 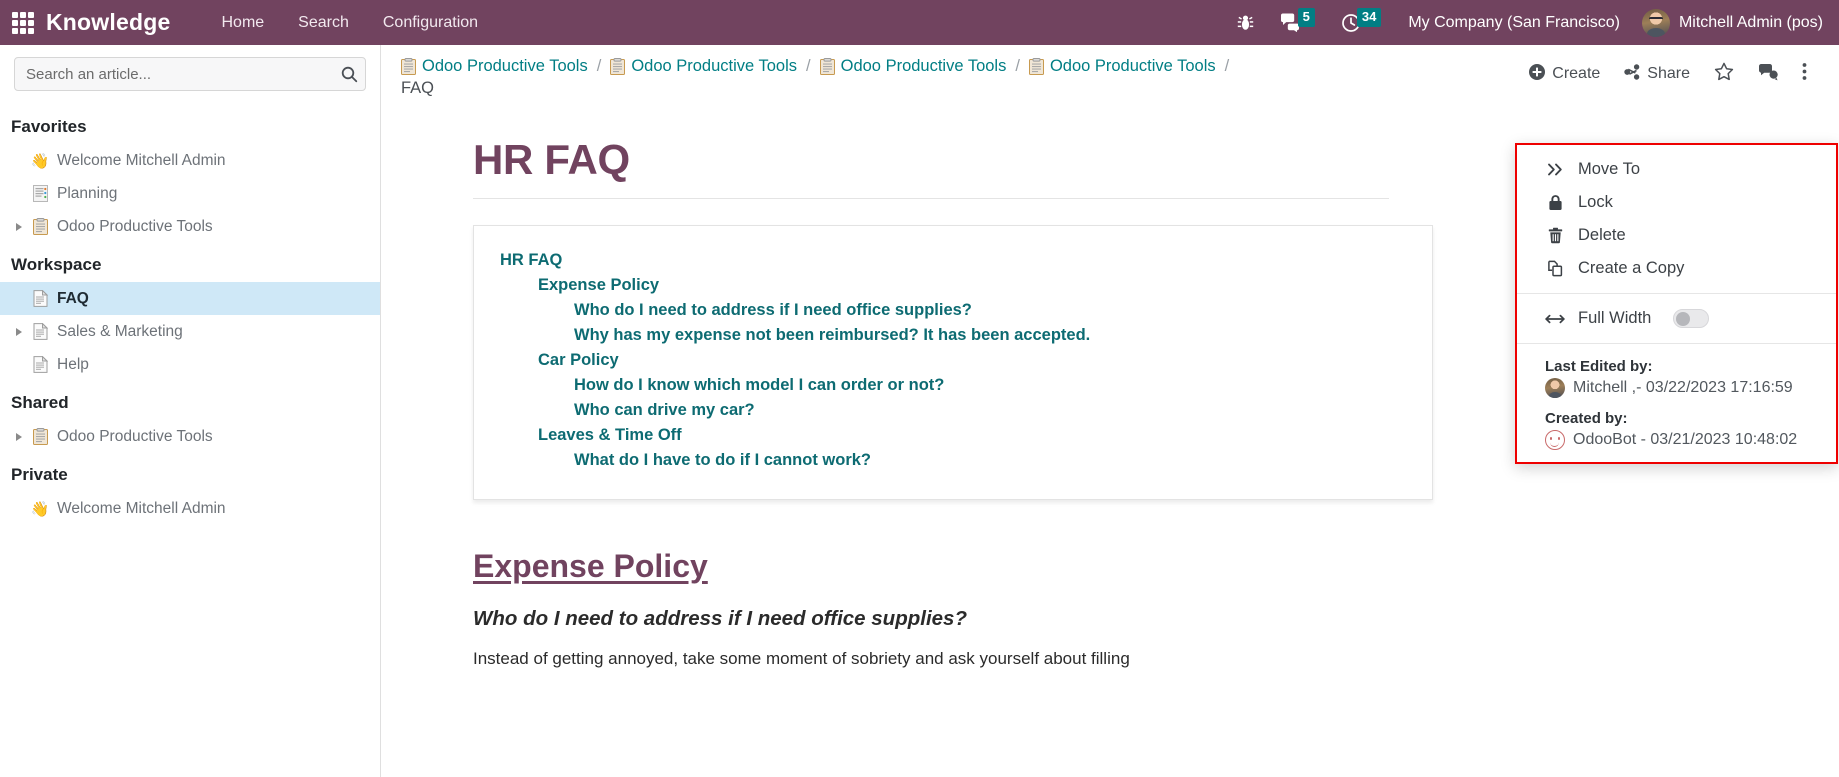 I want to click on sidebar-section-workspace-title: Workspace, so click(x=56, y=264).